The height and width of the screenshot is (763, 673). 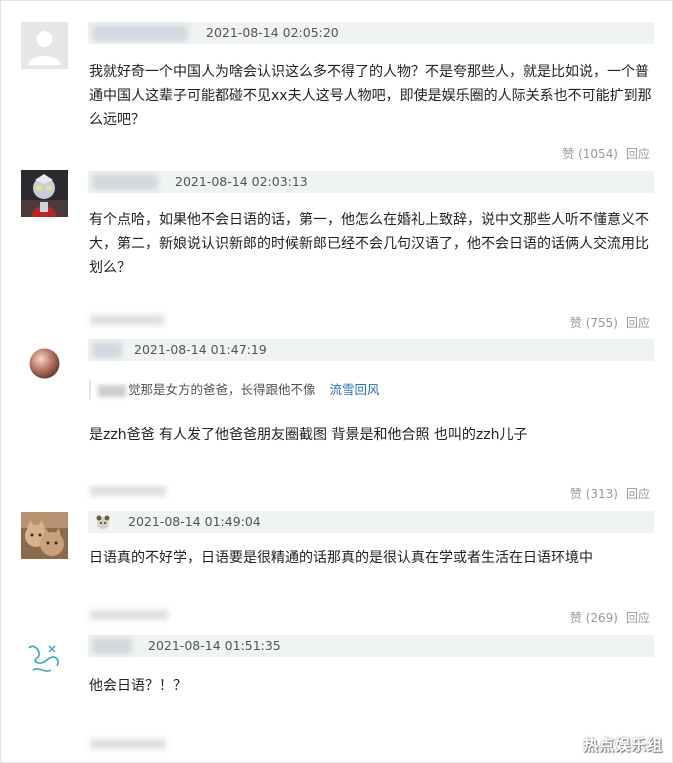 What do you see at coordinates (200, 349) in the screenshot?
I see `comment-timestamp: 2021-08-14 01:47:19` at bounding box center [200, 349].